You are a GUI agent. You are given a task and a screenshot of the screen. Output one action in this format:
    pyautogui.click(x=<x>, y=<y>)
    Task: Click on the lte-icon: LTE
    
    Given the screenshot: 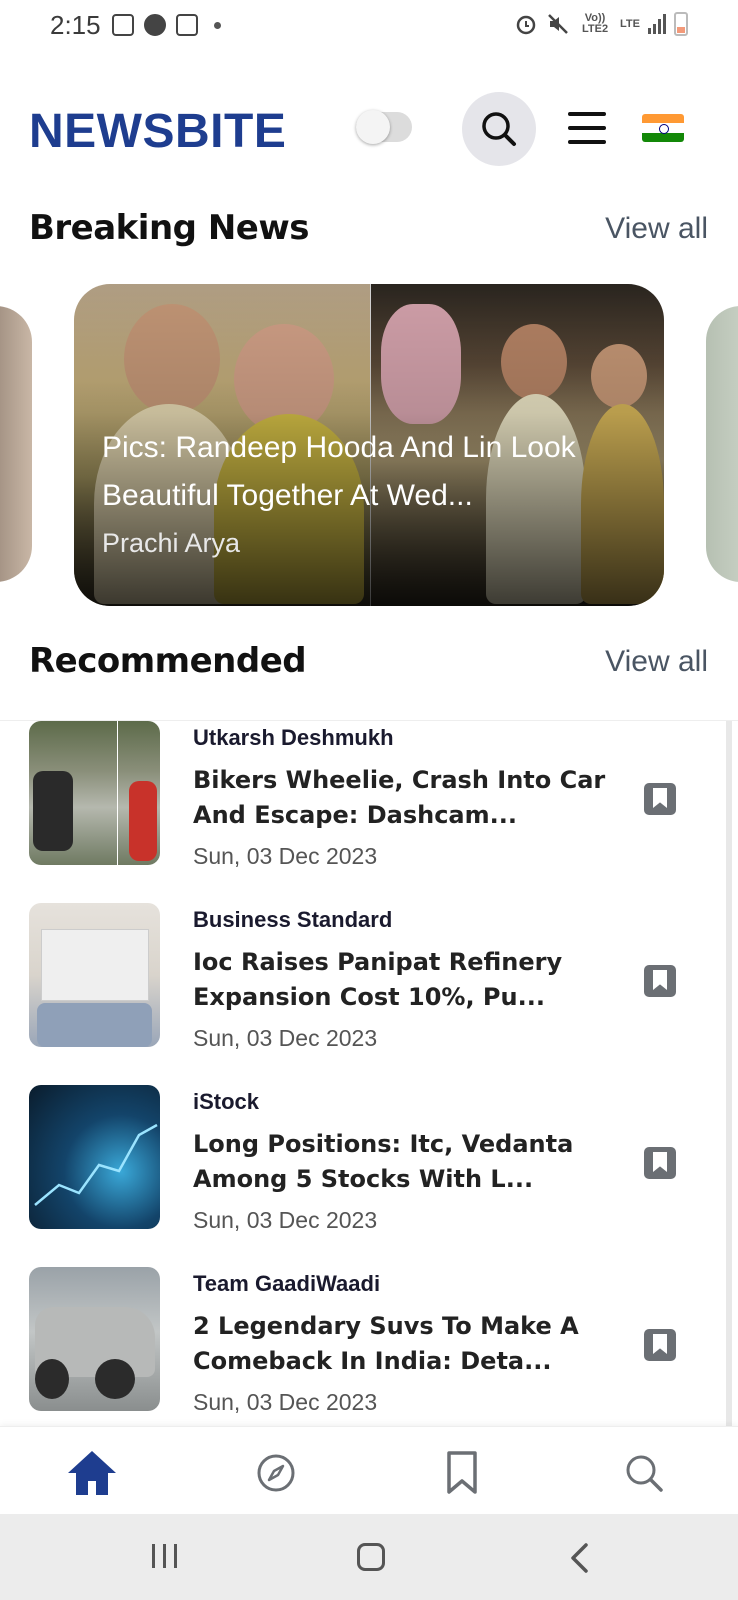 What is the action you would take?
    pyautogui.click(x=630, y=23)
    